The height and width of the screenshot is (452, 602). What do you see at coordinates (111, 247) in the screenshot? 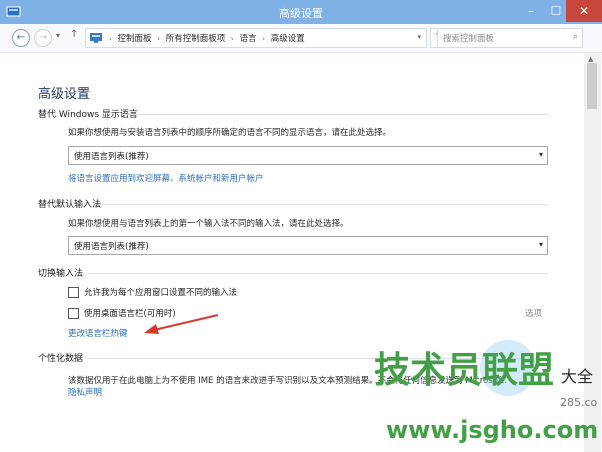
I see `input-method-value: 使用语言列表(推荐)` at bounding box center [111, 247].